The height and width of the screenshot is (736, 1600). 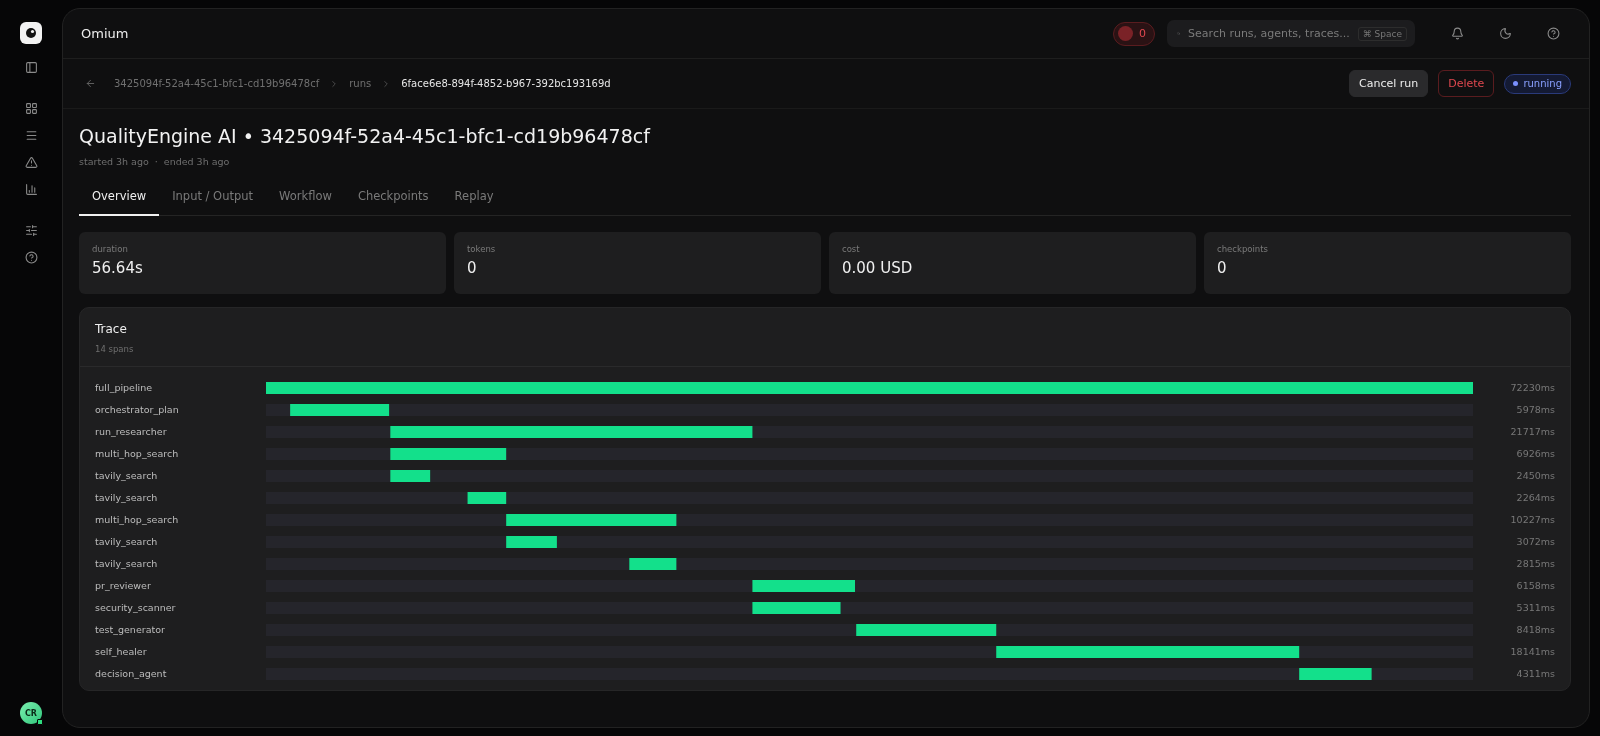 I want to click on span-duration: 8418ms, so click(x=1535, y=629).